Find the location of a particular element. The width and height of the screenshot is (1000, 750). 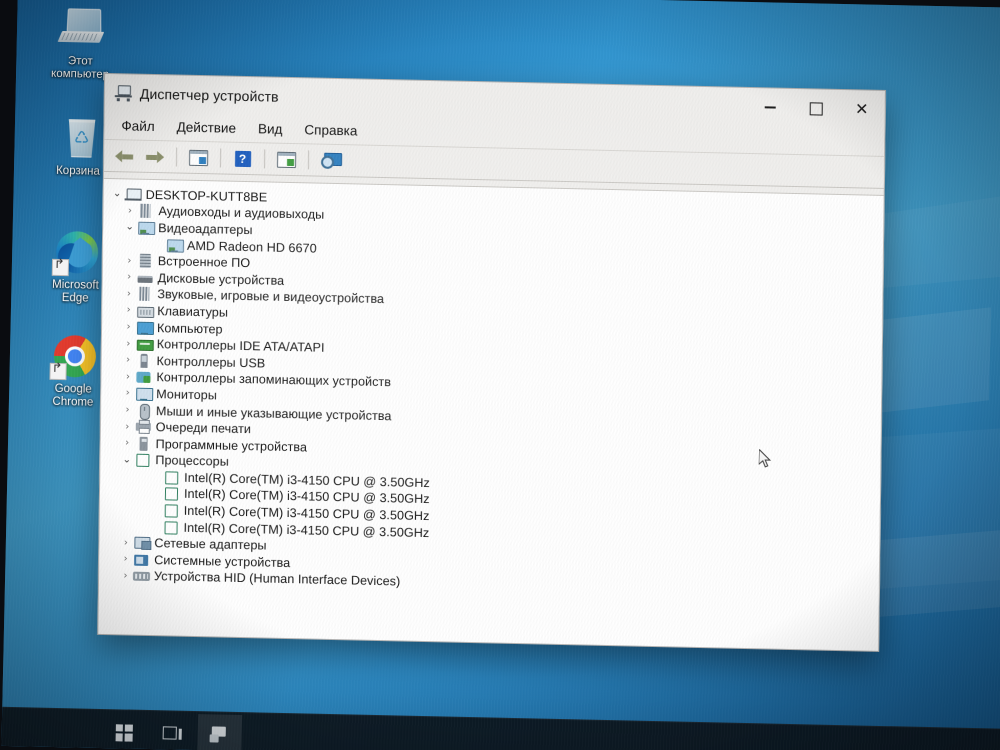

tree-node-label: Устройства HID (Human Interface Devices) is located at coordinates (277, 579).